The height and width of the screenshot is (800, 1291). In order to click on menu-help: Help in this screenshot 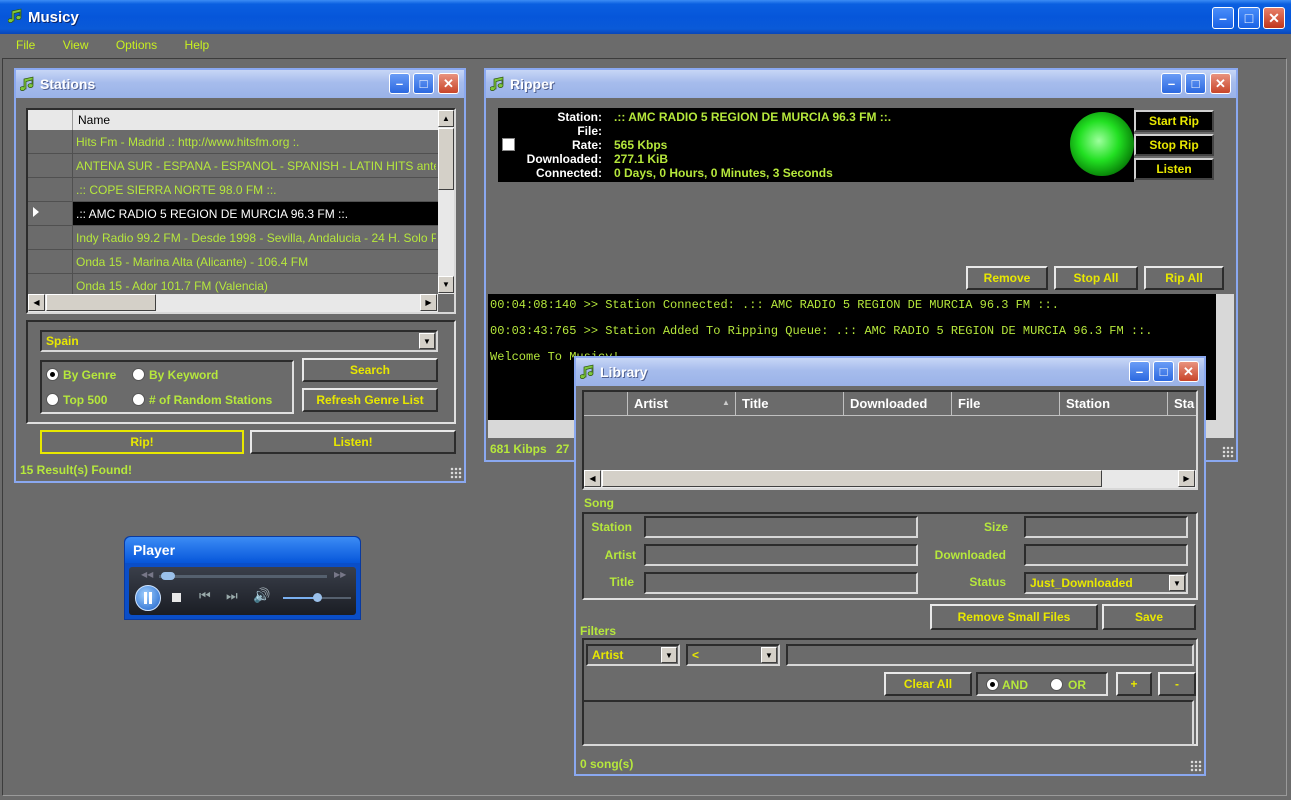, I will do `click(197, 43)`.